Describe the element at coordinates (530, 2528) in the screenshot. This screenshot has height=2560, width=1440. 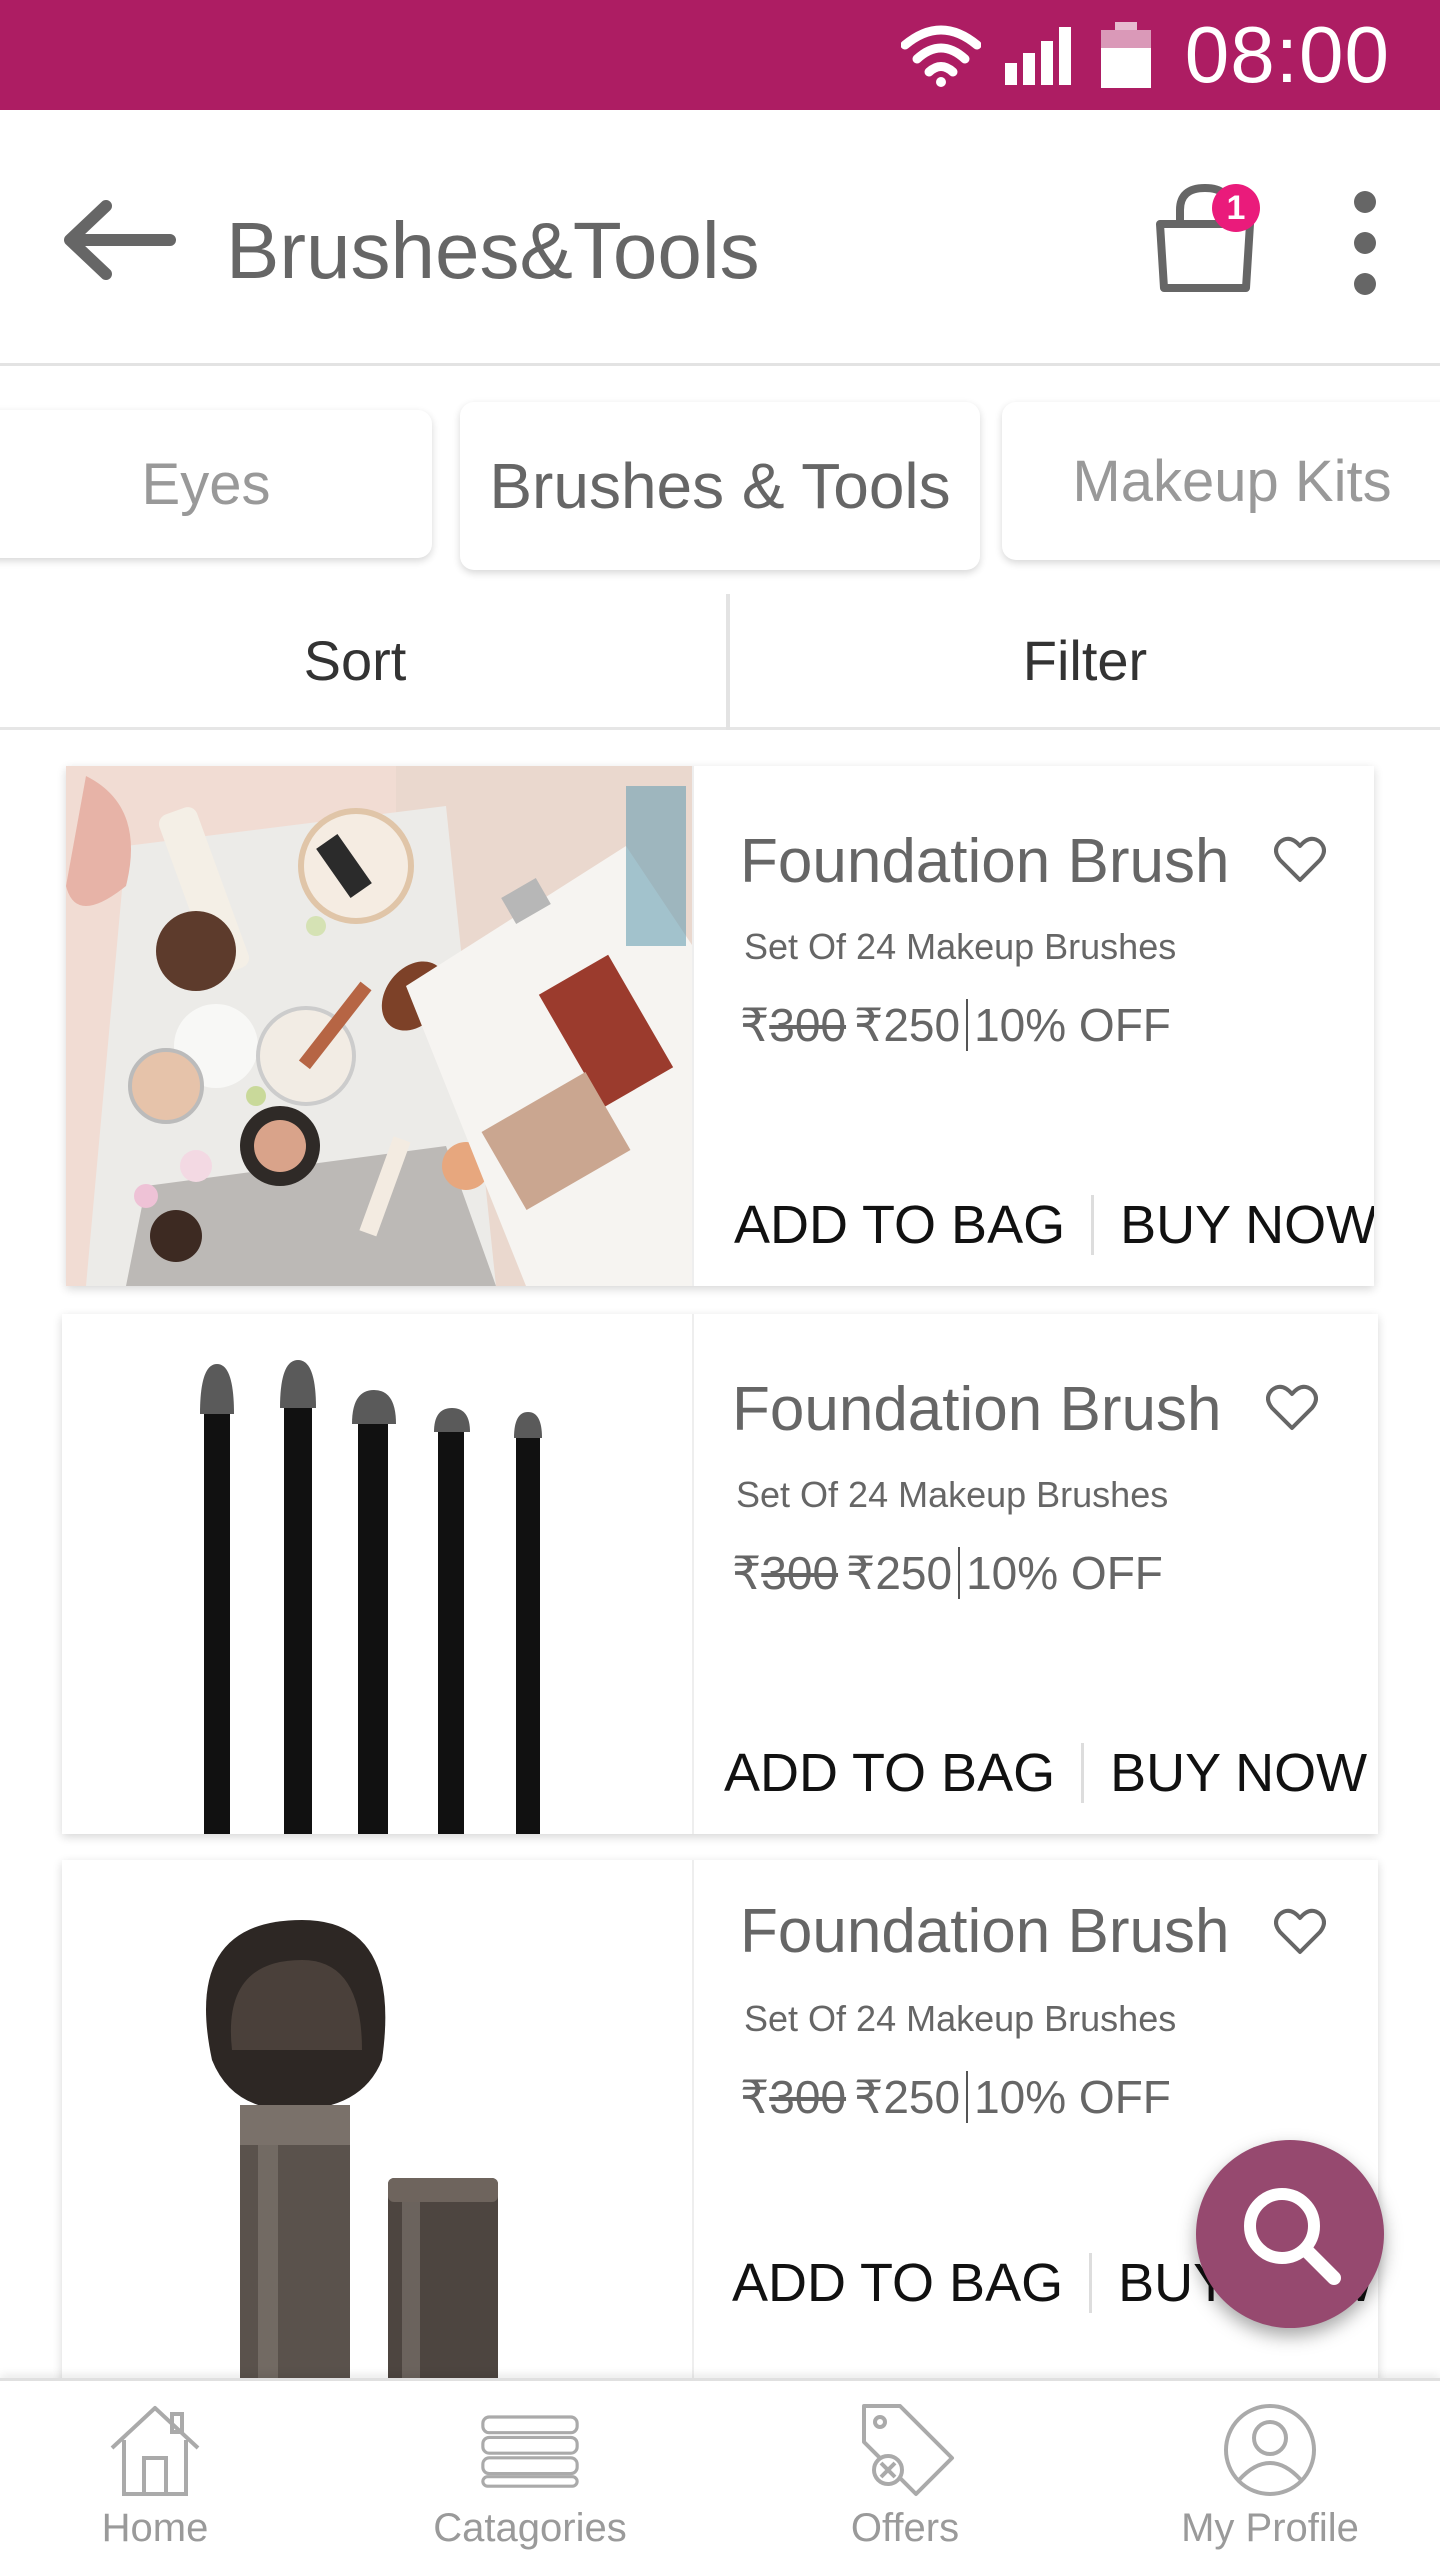
I see `nav-label: Catagories` at that location.